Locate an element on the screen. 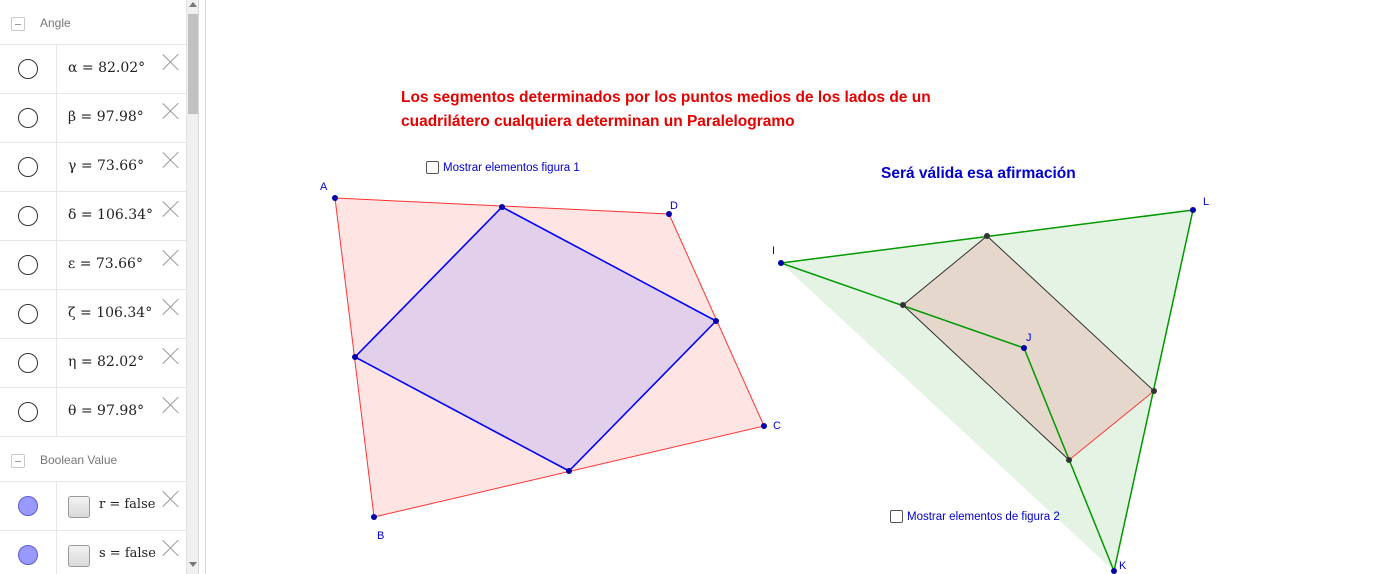 This screenshot has width=1382, height=574. algebra-item-delta: δ = 106.34° is located at coordinates (93, 216).